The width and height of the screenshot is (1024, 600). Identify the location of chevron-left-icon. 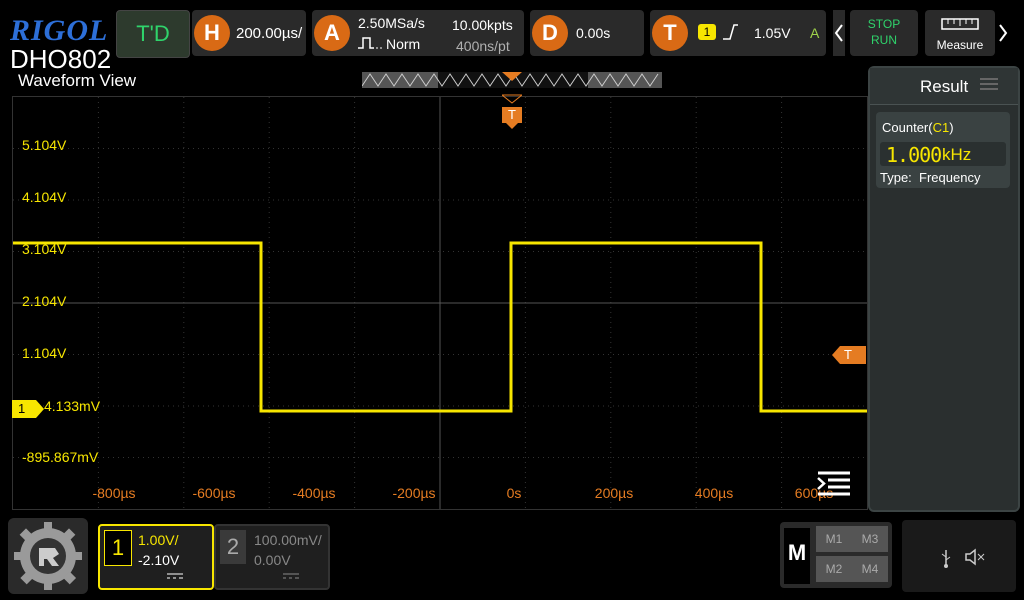
(838, 33).